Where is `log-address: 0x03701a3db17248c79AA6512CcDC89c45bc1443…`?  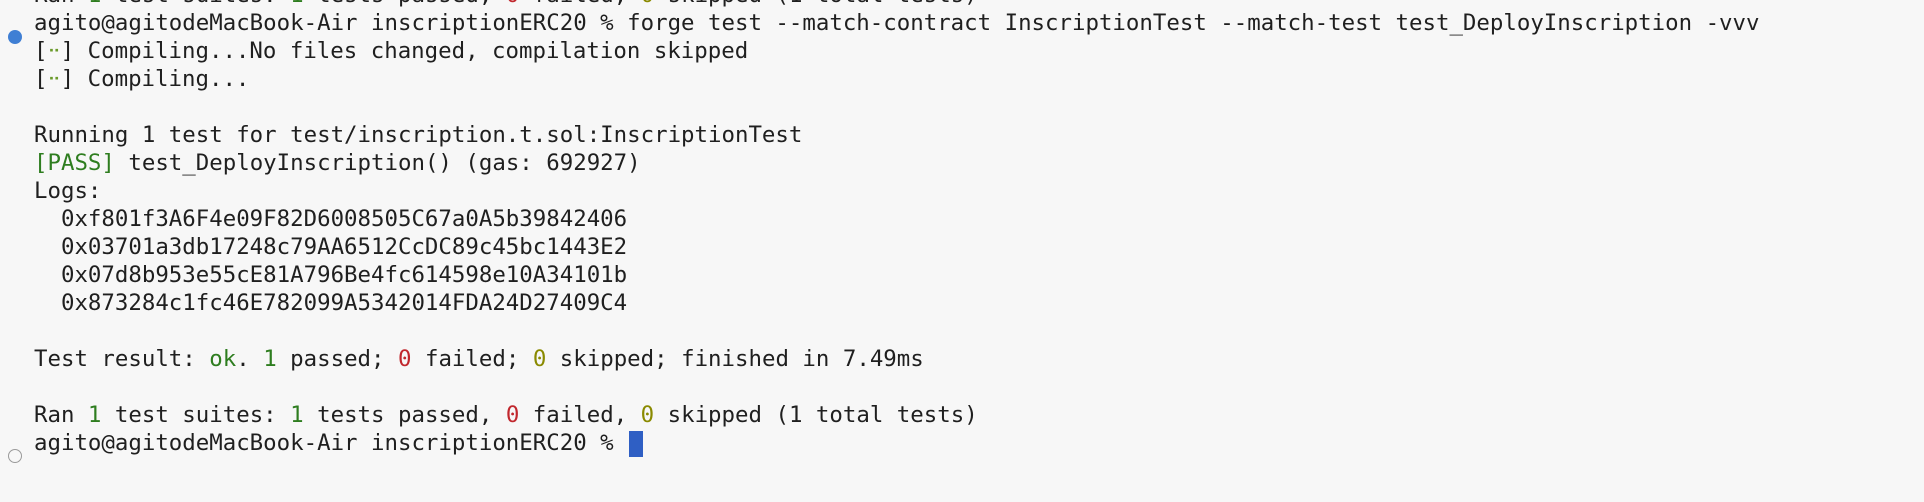
log-address: 0x03701a3db17248c79AA6512CcDC89c45bc1443… is located at coordinates (331, 247).